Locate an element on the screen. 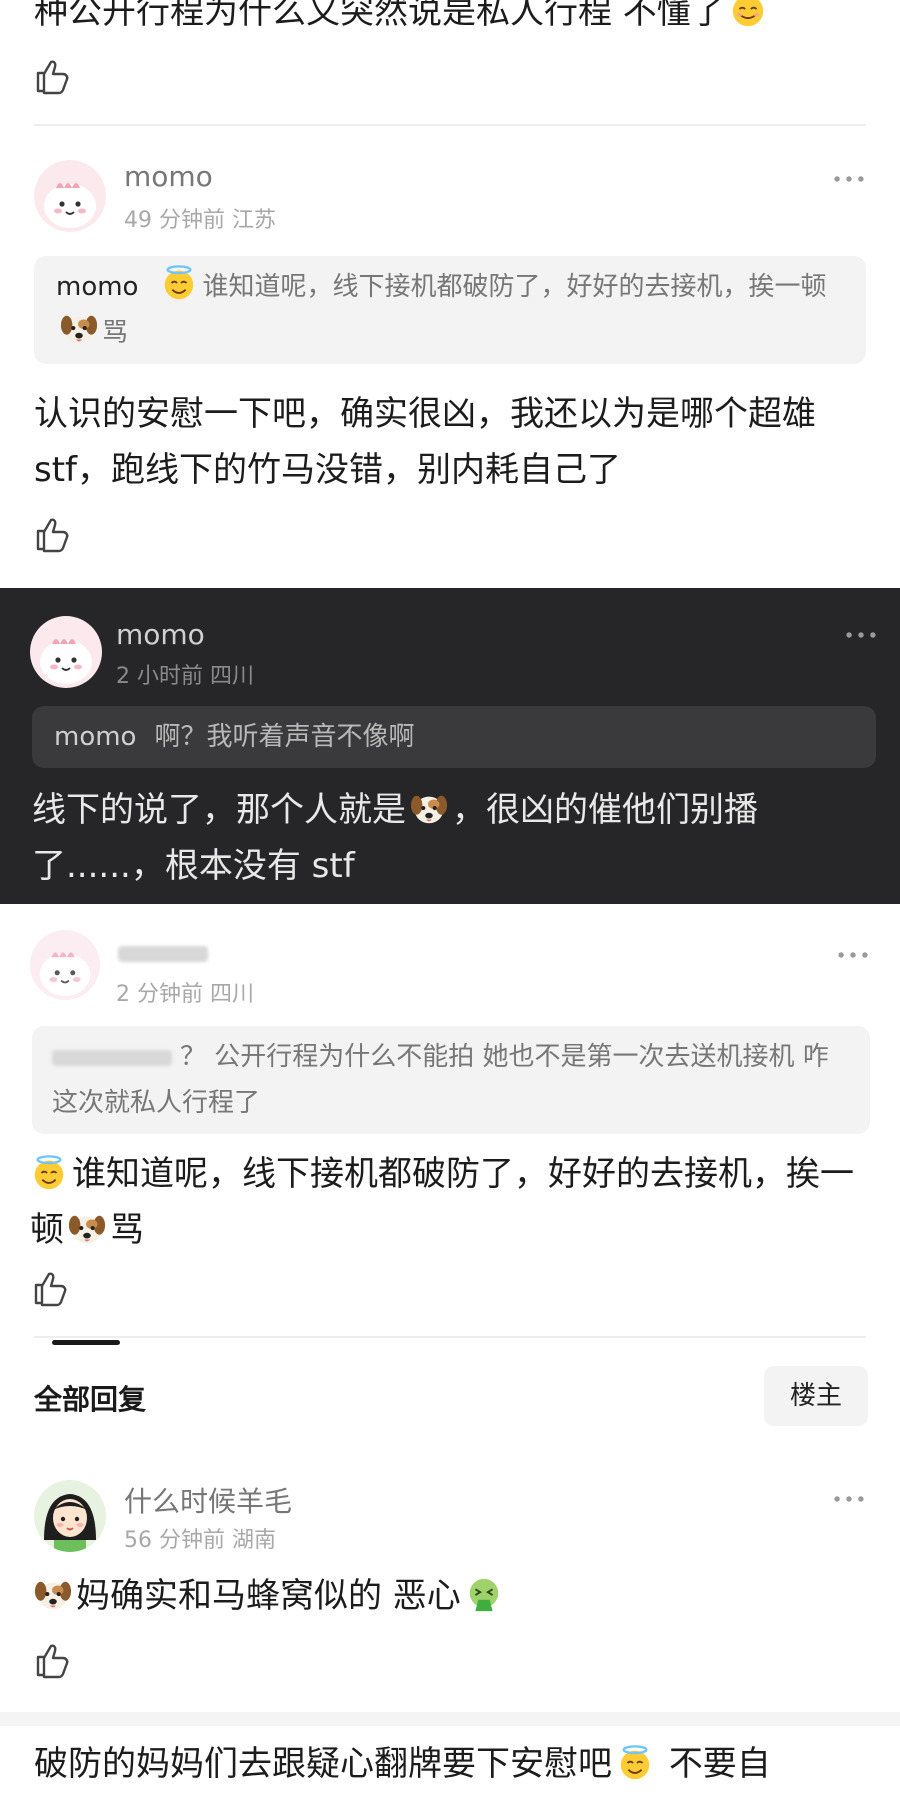  comment-time-location: 2 小时前 四川 is located at coordinates (185, 676).